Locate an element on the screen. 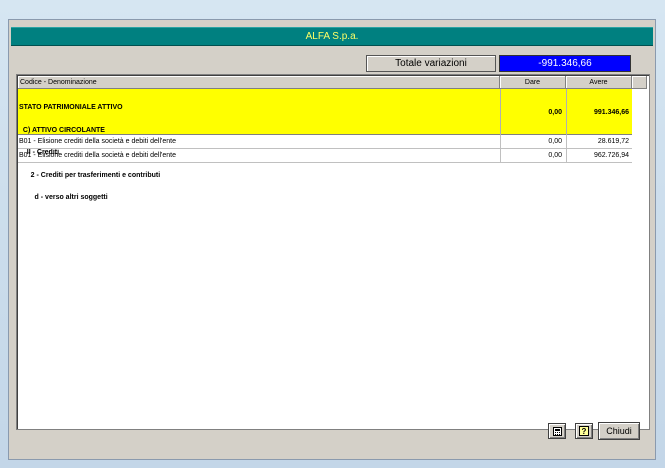  totale-variazioni-label: Totale variazioni is located at coordinates (431, 63).